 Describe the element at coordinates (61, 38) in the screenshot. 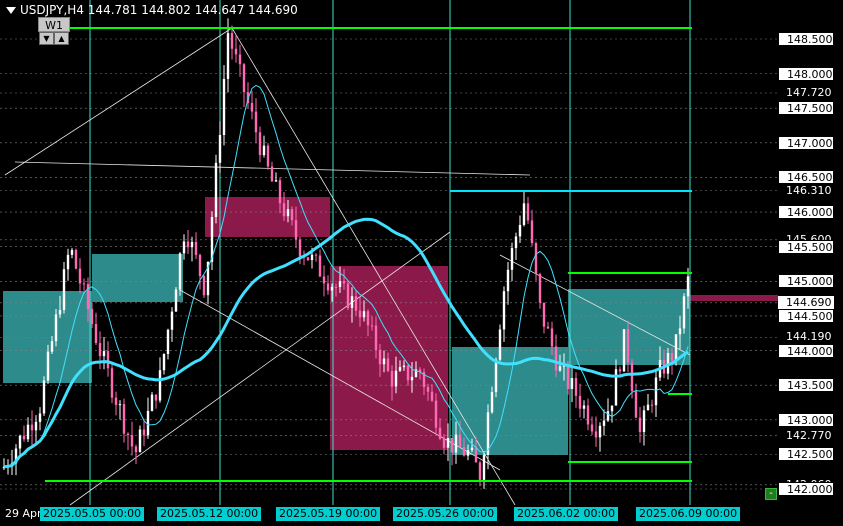

I see `timeframe-up-button: ▲` at that location.